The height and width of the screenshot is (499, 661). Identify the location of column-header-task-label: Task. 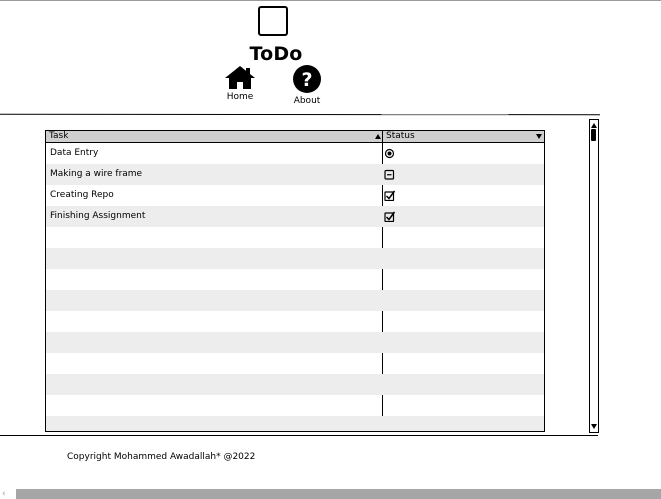
(59, 136).